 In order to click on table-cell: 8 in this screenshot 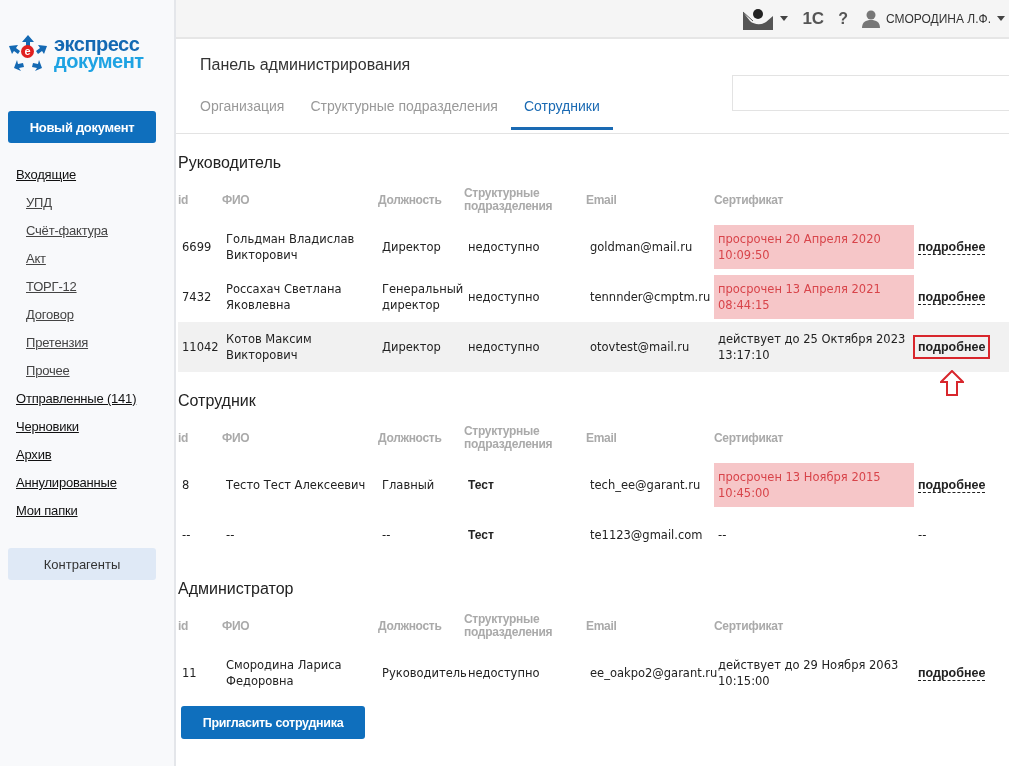, I will do `click(186, 485)`.